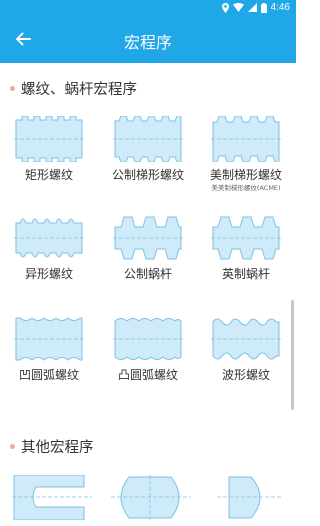 The height and width of the screenshot is (526, 320). What do you see at coordinates (151, 497) in the screenshot?
I see `ellipse-profile-icon` at bounding box center [151, 497].